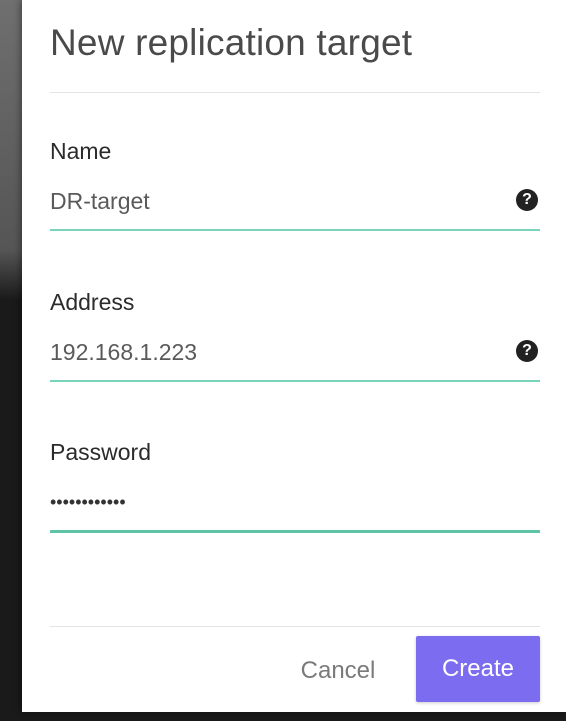  What do you see at coordinates (92, 302) in the screenshot?
I see `address-label: Address` at bounding box center [92, 302].